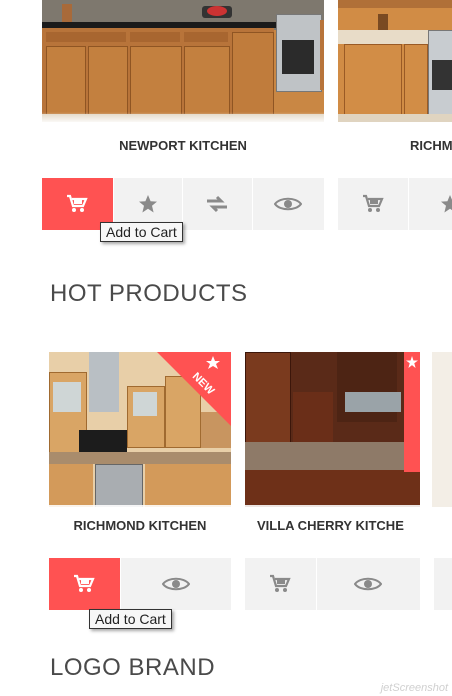 The width and height of the screenshot is (452, 696). Describe the element at coordinates (183, 61) in the screenshot. I see `product-image-newport-kitchen` at that location.